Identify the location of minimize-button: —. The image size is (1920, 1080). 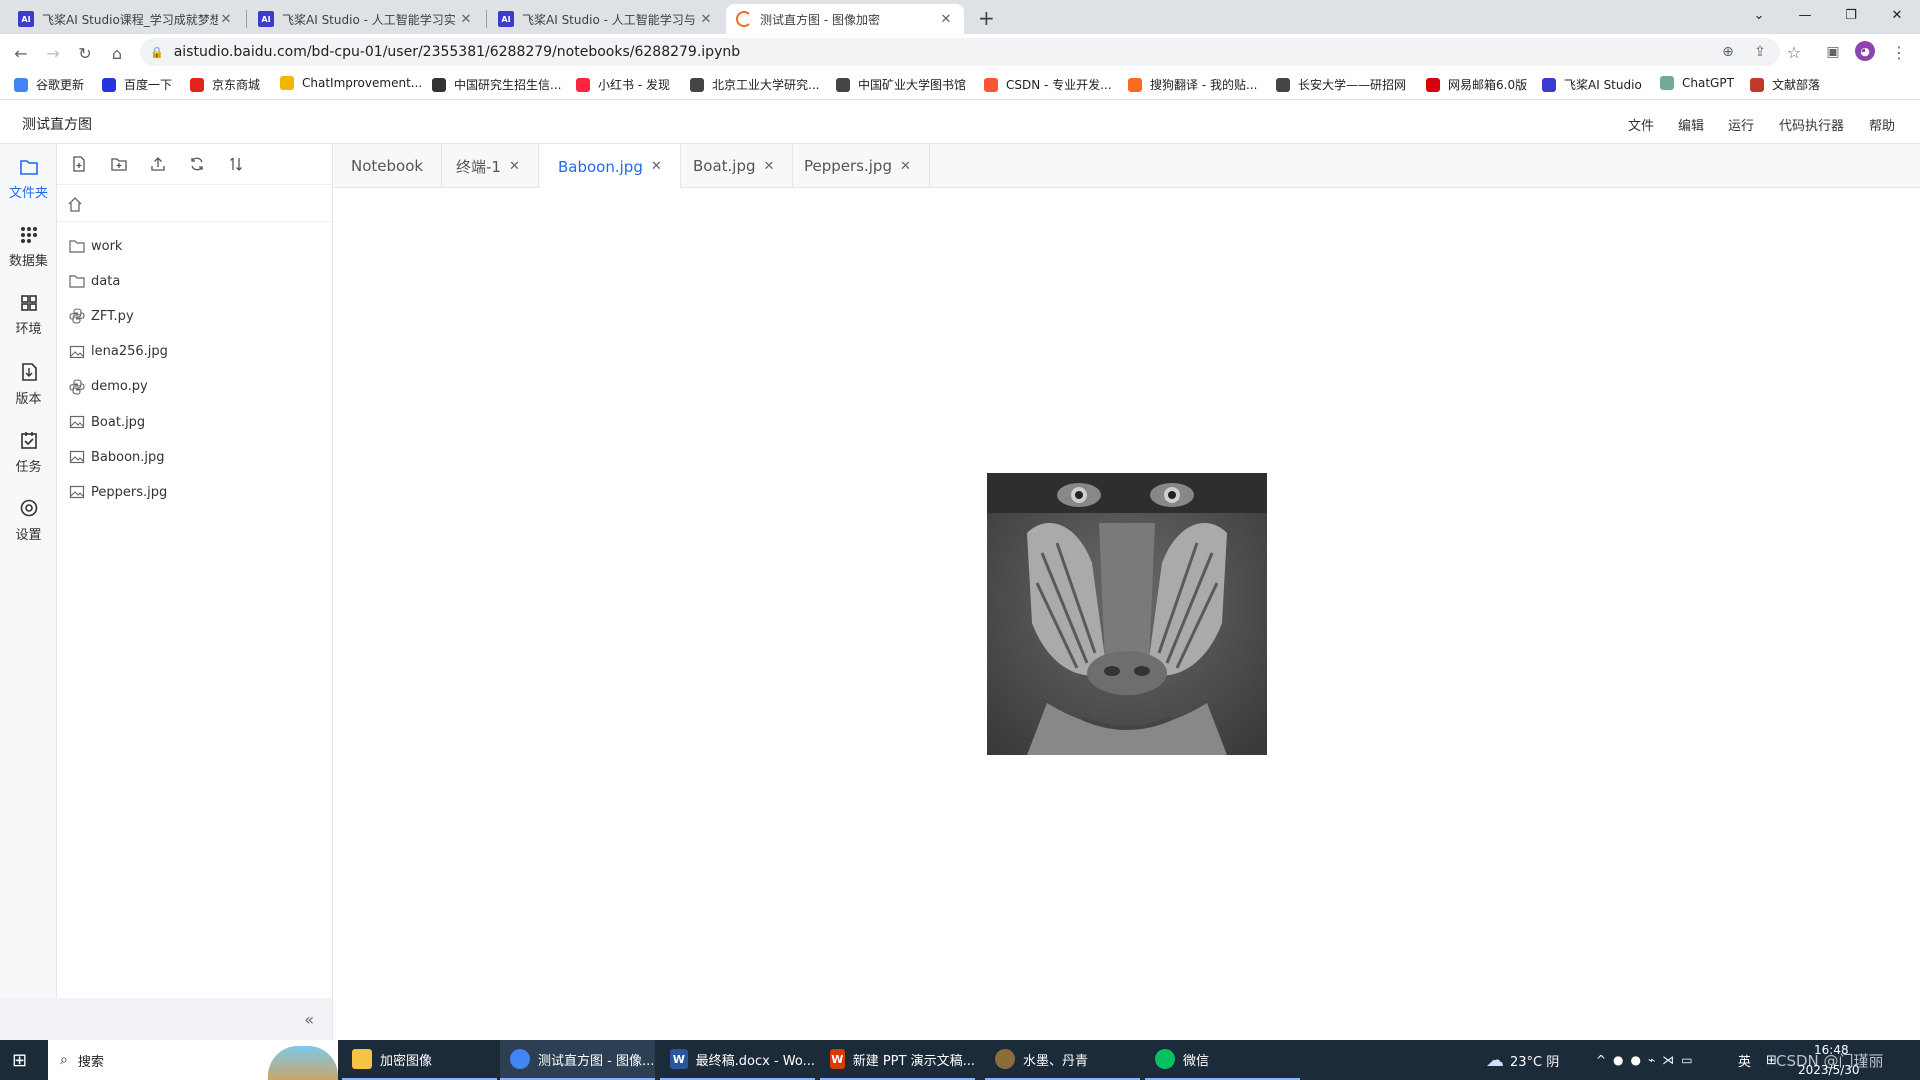
(1805, 15).